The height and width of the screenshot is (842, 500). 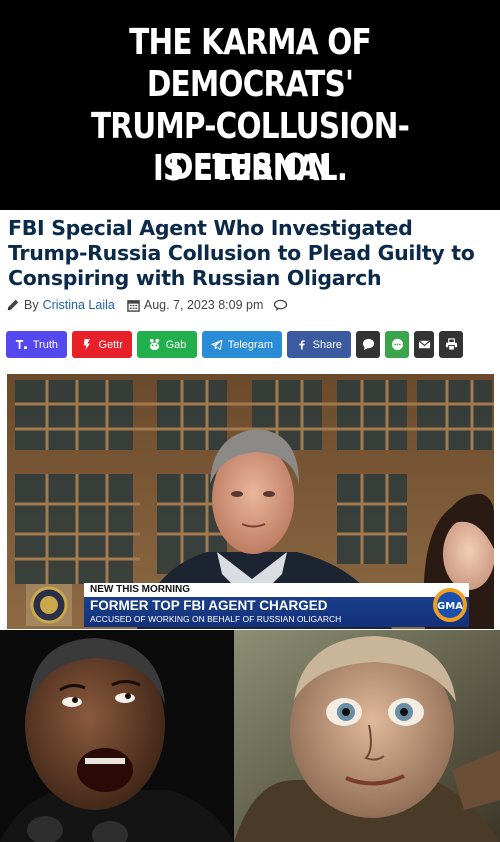 I want to click on facebook-icon, so click(x=302, y=345).